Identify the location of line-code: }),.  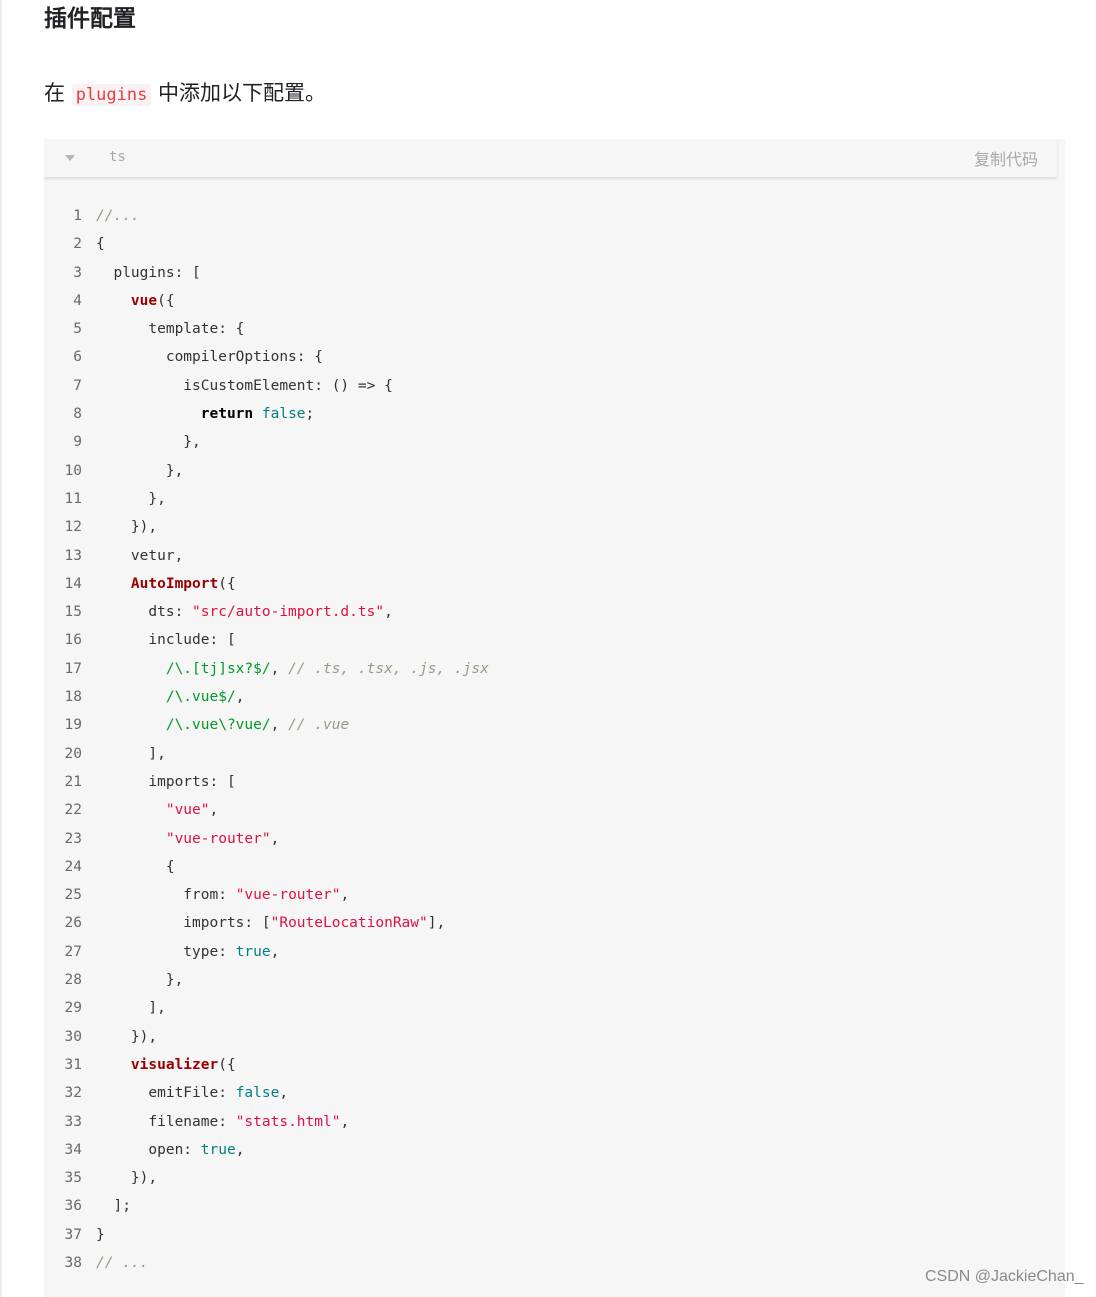
(126, 1037).